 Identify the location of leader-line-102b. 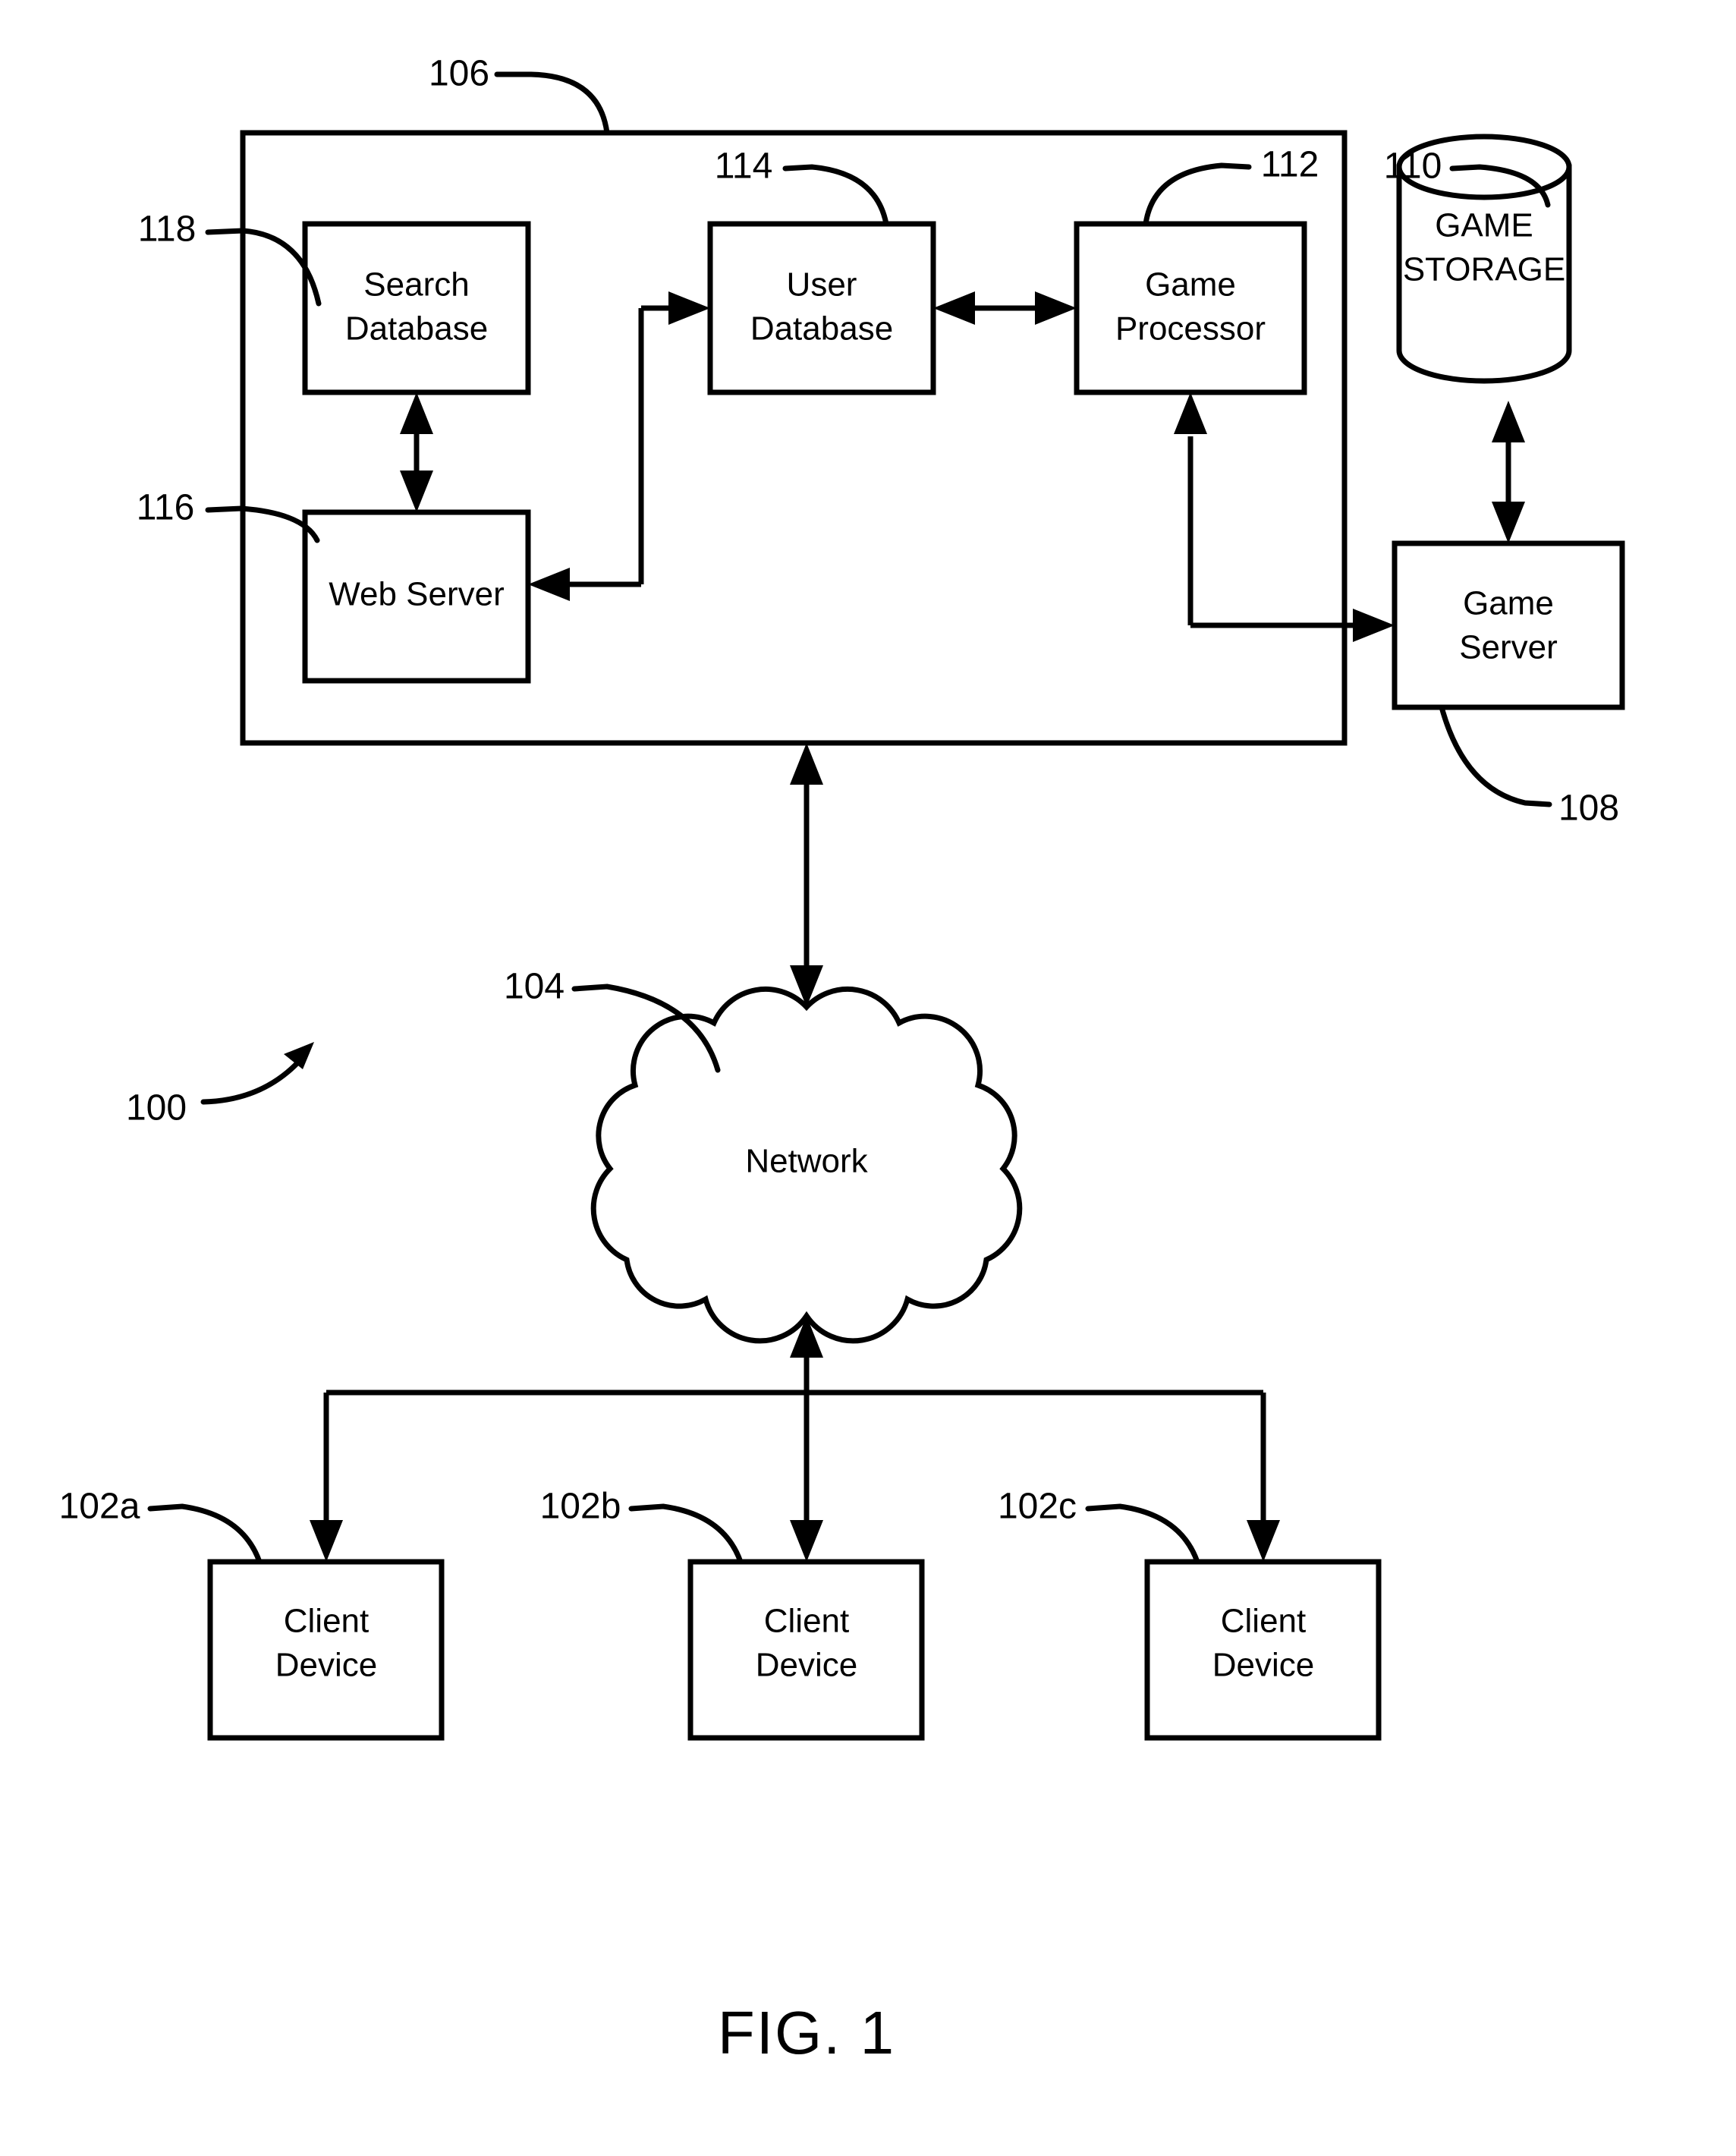
(686, 1534).